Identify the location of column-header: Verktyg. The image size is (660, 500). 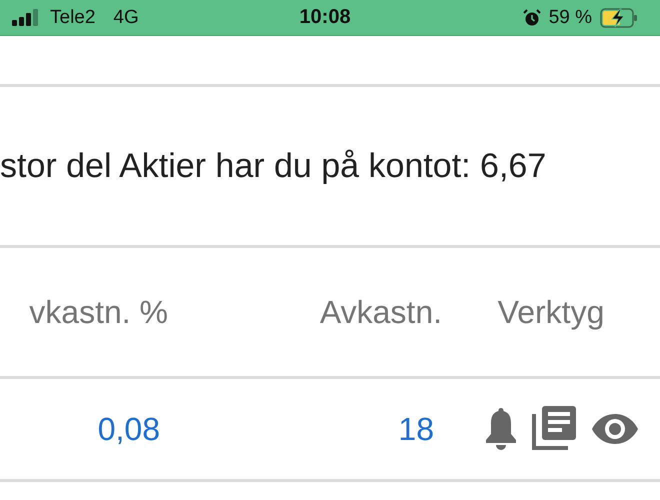
(551, 312).